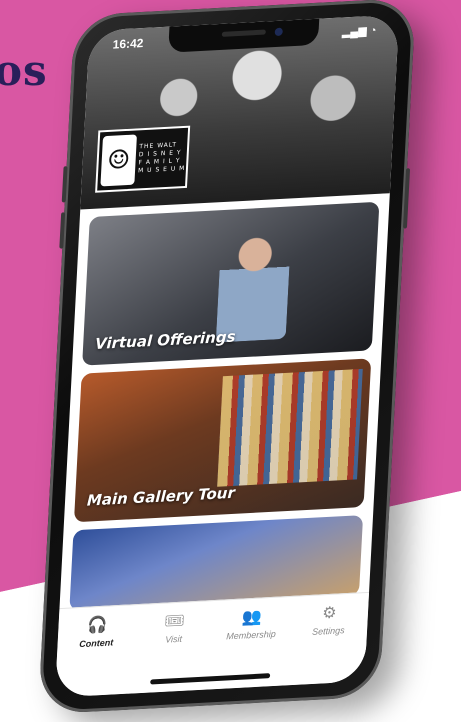 Image resolution: width=461 pixels, height=722 pixels. Describe the element at coordinates (252, 617) in the screenshot. I see `group-icon: 👥` at that location.